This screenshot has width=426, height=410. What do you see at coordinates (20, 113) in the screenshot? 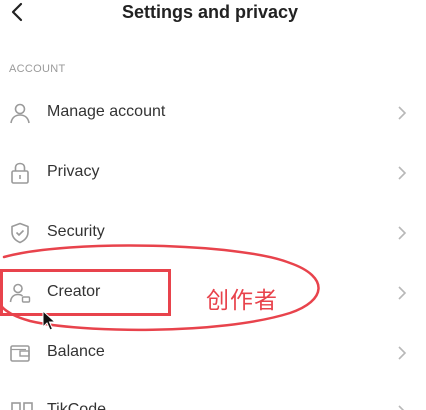
I see `person-icon` at bounding box center [20, 113].